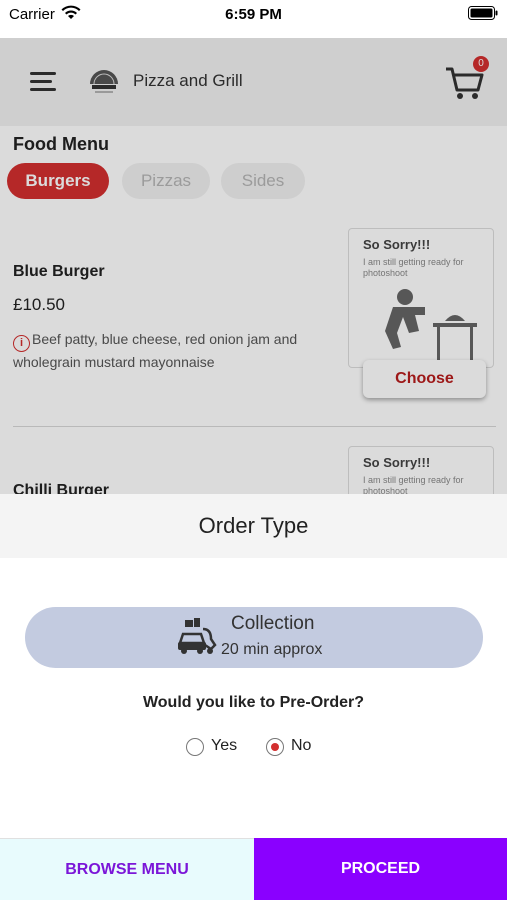  I want to click on preorder-no-radio: No, so click(296, 747).